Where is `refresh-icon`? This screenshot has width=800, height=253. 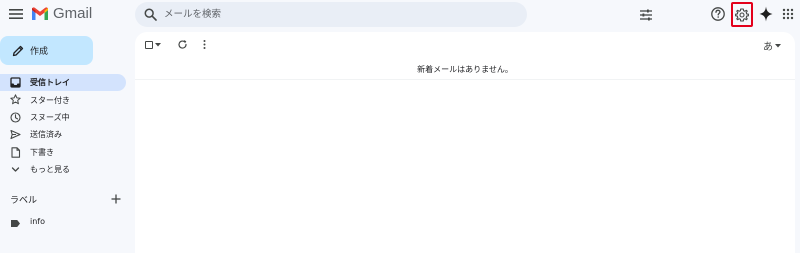 refresh-icon is located at coordinates (182, 44).